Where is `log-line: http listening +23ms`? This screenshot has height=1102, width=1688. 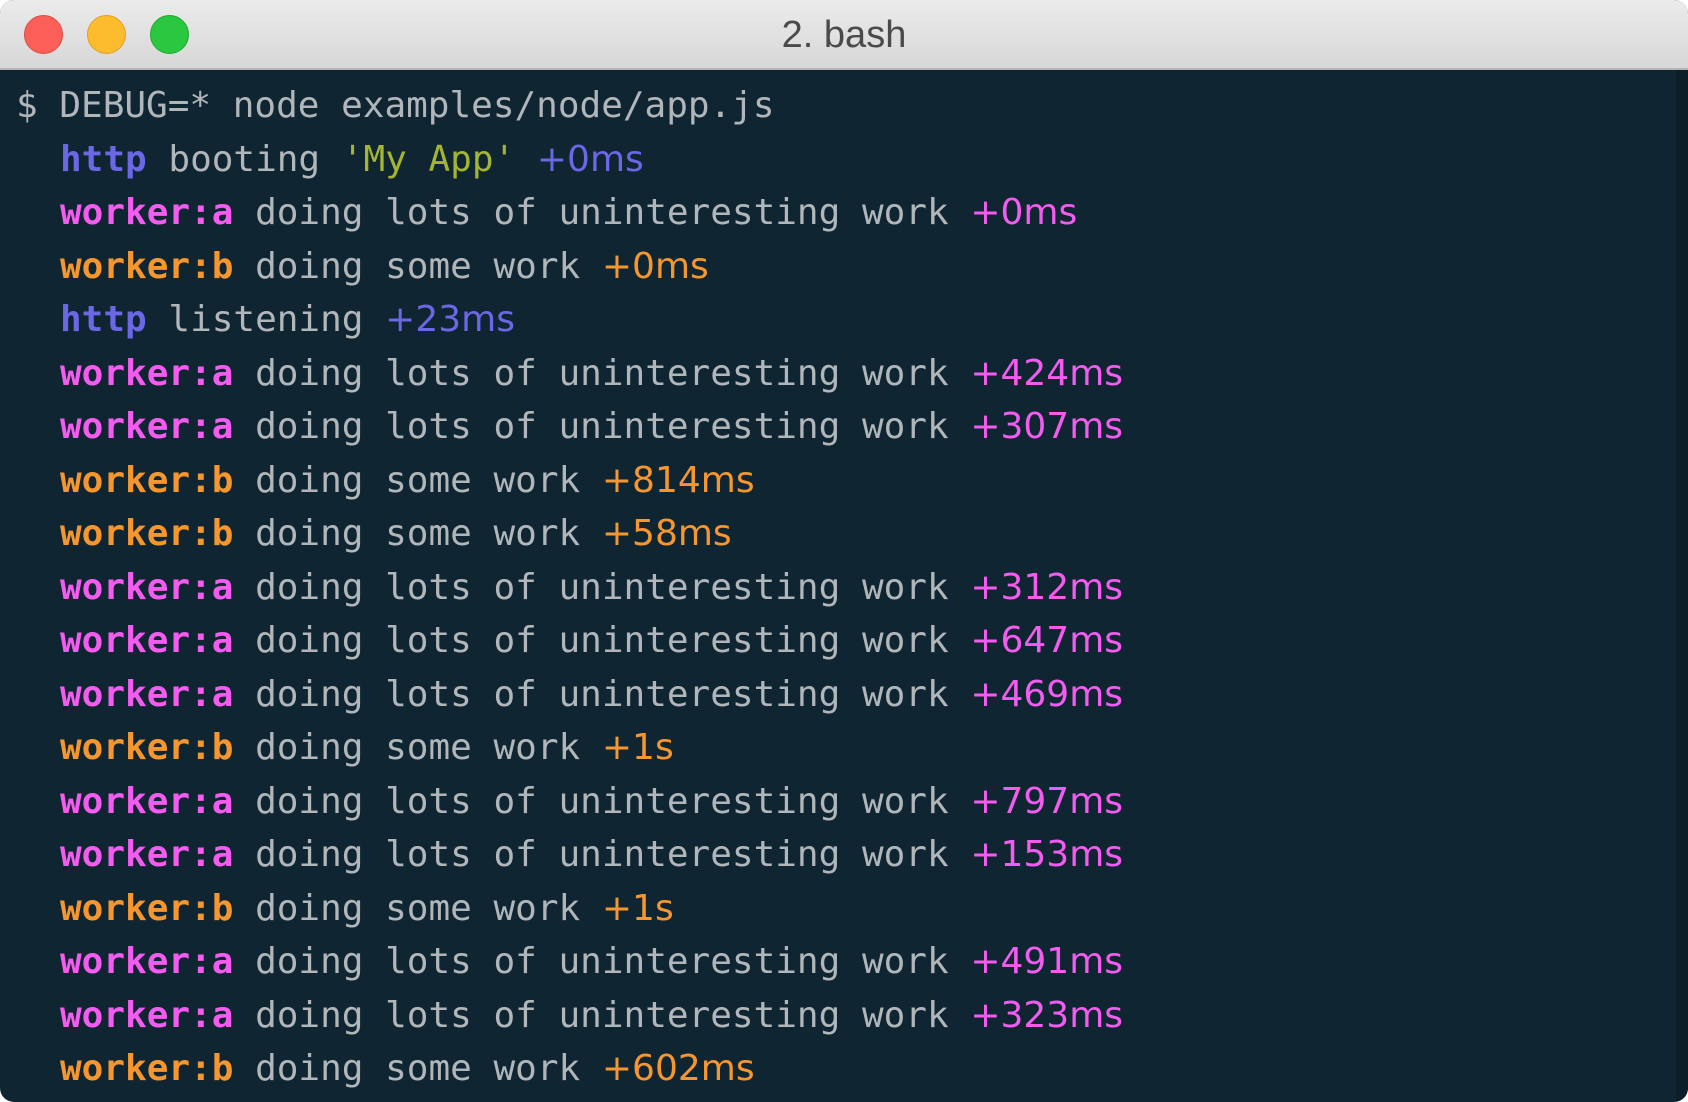
log-line: http listening +23ms is located at coordinates (837, 320).